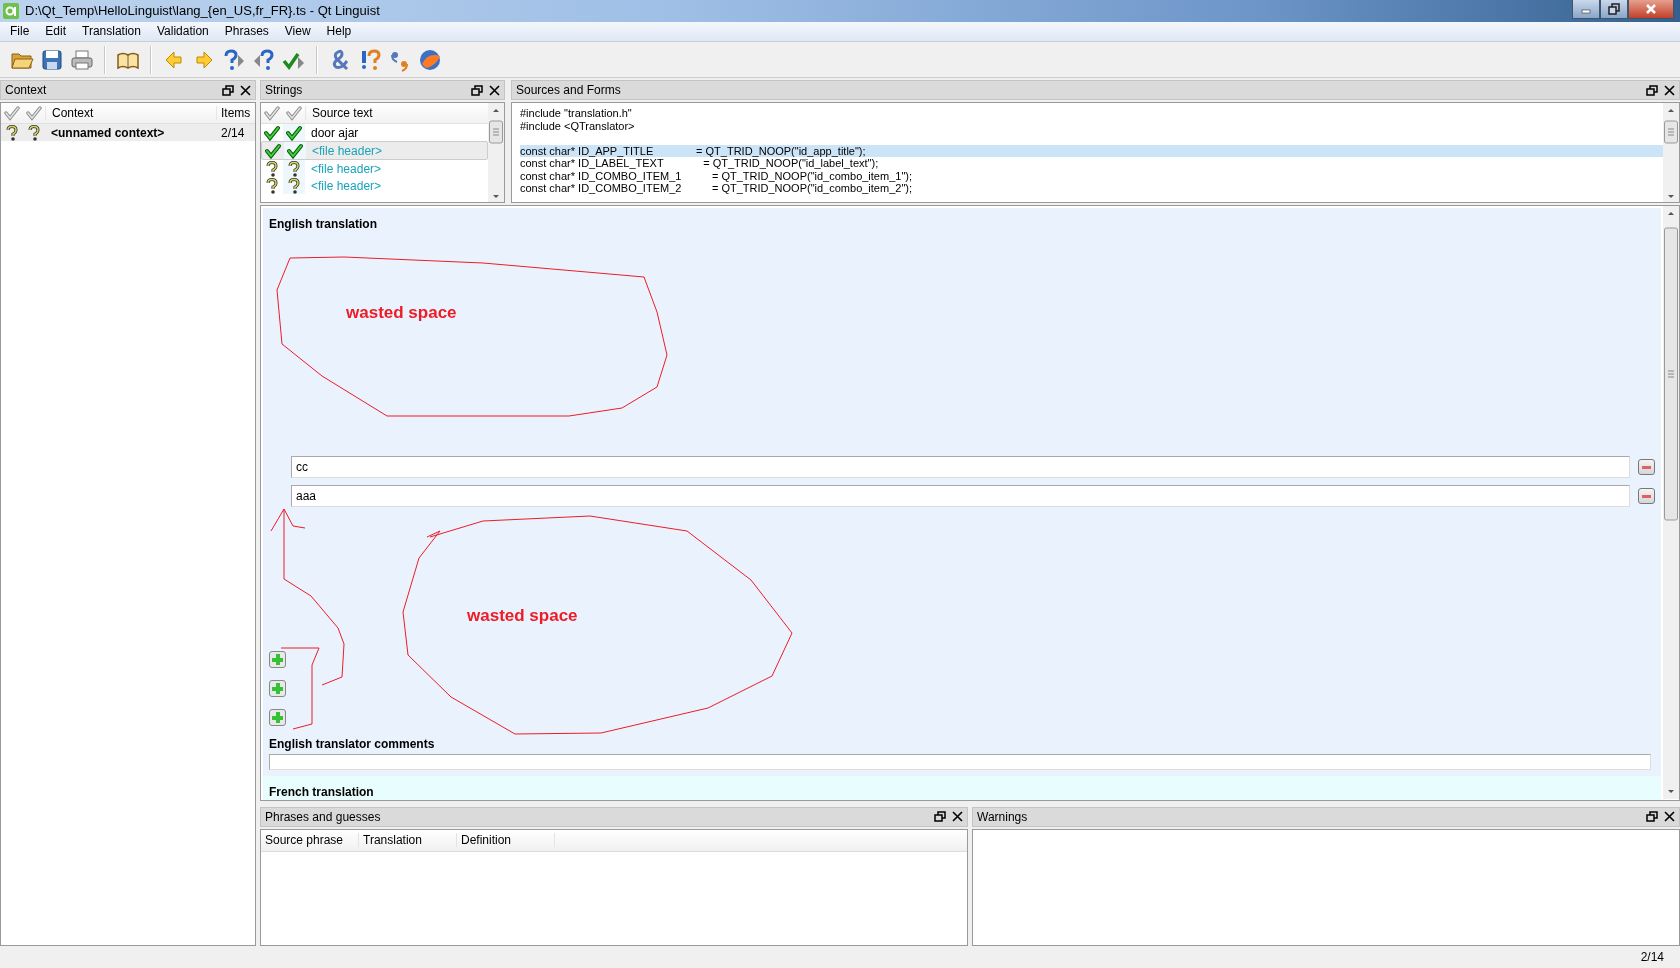 This screenshot has width=1680, height=968. Describe the element at coordinates (352, 744) in the screenshot. I see `section-heading: English translator comments` at that location.